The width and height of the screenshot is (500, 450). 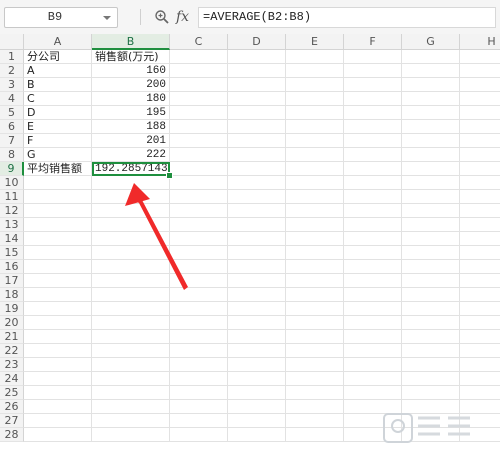 What do you see at coordinates (315, 393) in the screenshot?
I see `cell-E25` at bounding box center [315, 393].